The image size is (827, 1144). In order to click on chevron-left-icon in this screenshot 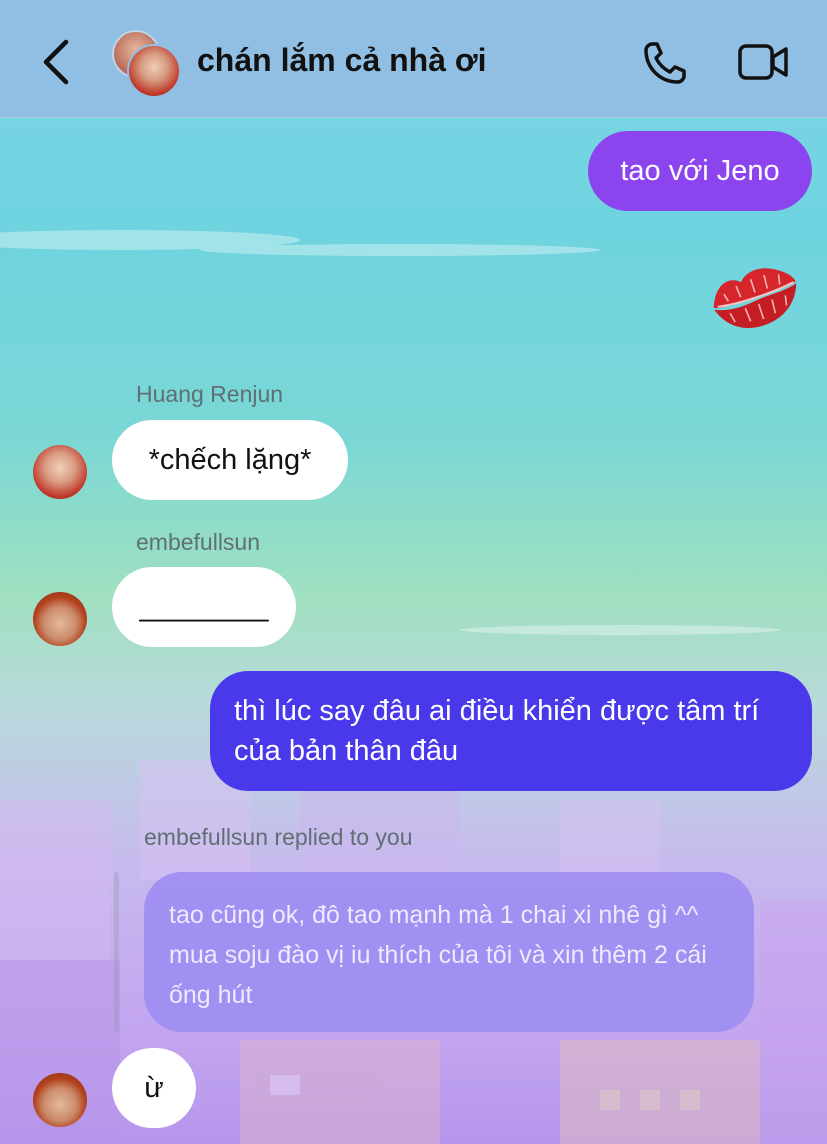, I will do `click(58, 62)`.